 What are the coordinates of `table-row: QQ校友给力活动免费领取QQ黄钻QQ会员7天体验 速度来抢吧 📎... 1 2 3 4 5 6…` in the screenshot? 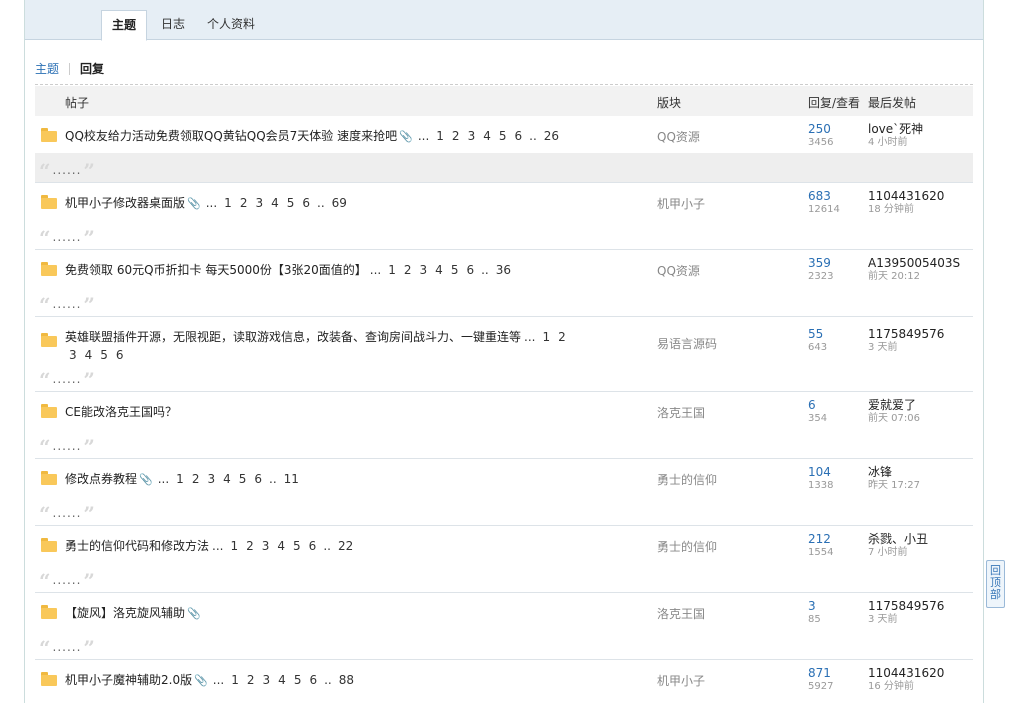 It's located at (504, 149).